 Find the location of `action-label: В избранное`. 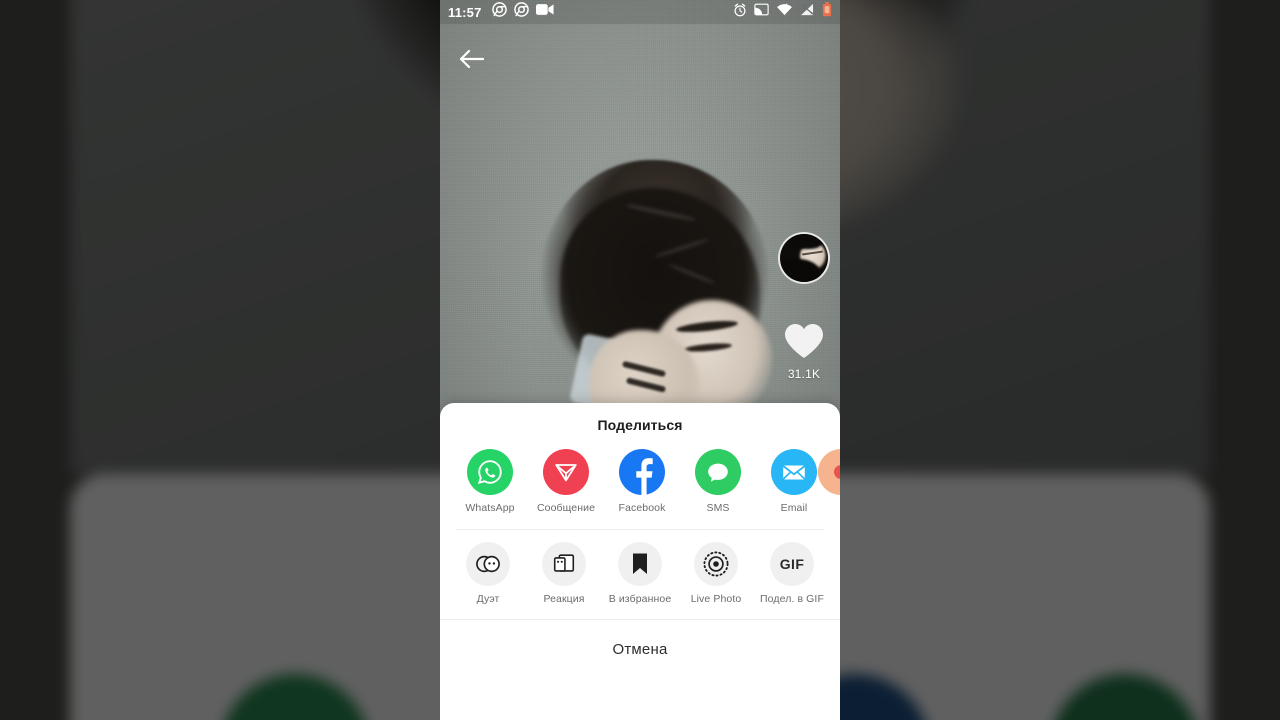

action-label: В избранное is located at coordinates (640, 598).